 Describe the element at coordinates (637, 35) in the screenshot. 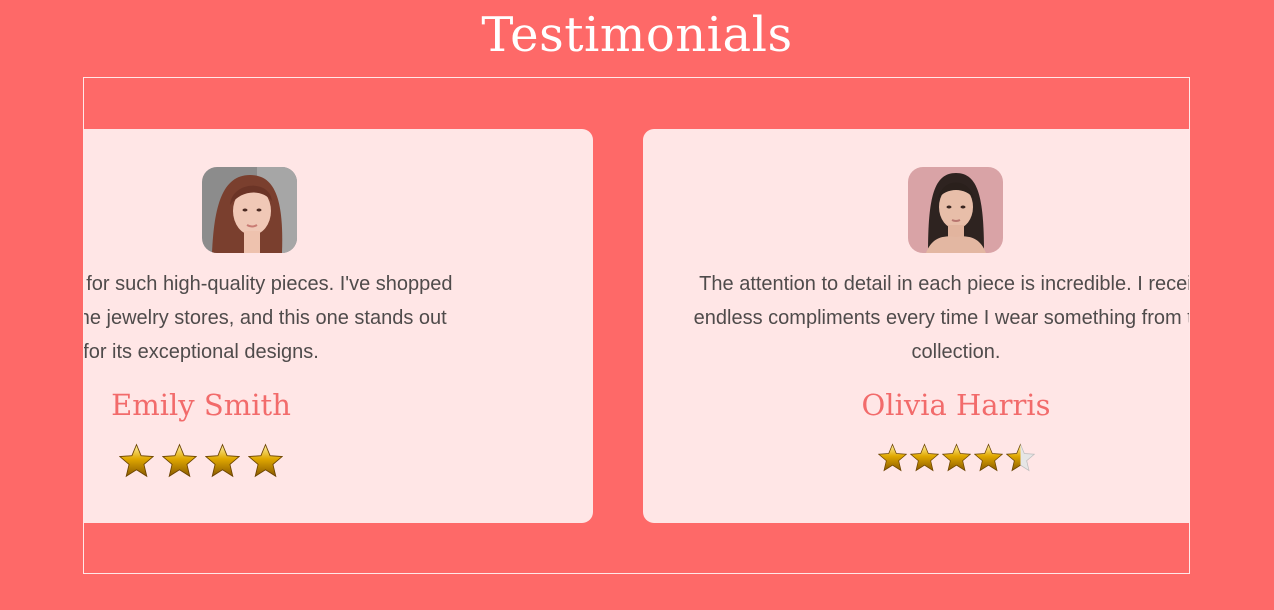

I see `section-title: Testimonials` at that location.